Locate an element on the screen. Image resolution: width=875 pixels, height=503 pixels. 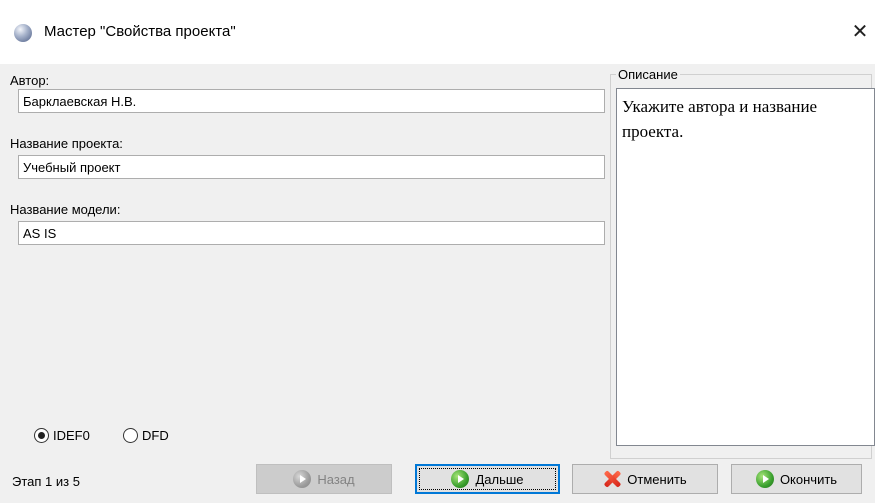
radio-dfd: DFD is located at coordinates (146, 435).